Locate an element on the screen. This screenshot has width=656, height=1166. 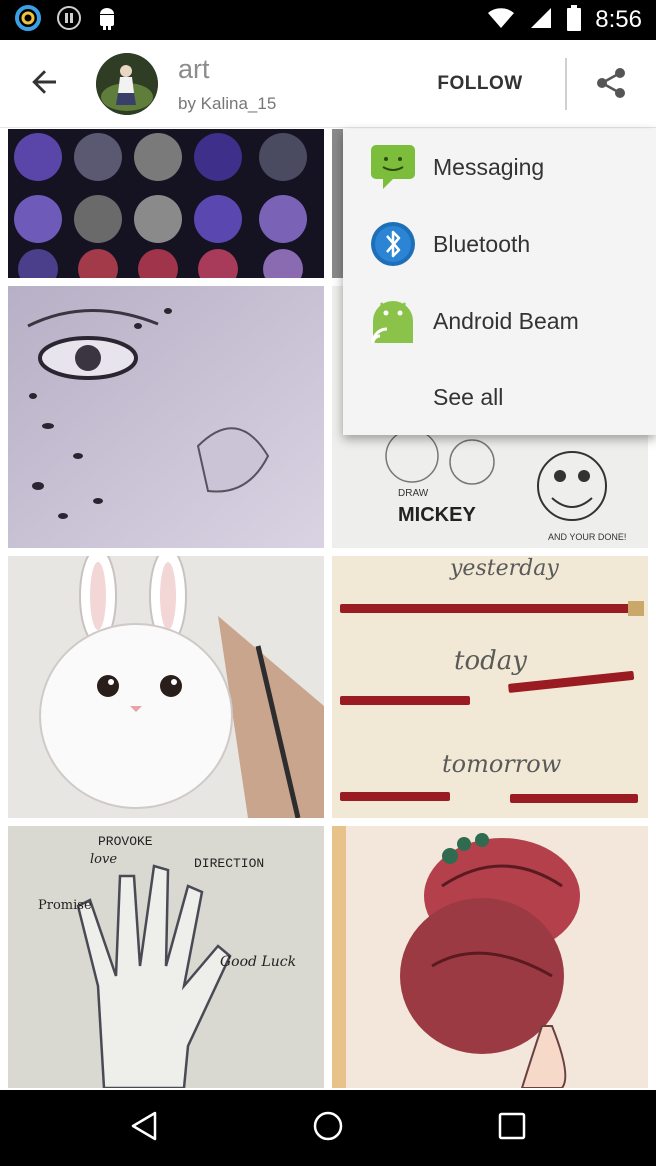
home-circle-icon is located at coordinates (328, 1128).